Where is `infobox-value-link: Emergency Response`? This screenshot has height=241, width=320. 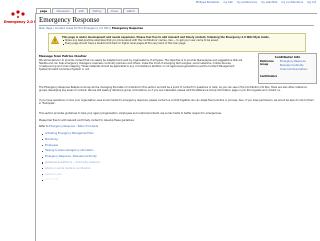 infobox-value-link: Emergency Response is located at coordinates (293, 61).